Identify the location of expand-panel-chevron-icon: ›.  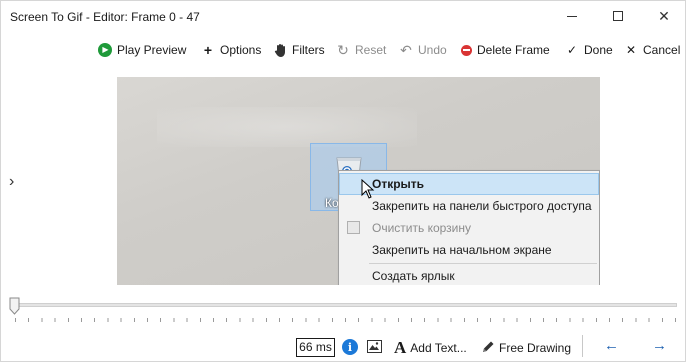
(11, 182).